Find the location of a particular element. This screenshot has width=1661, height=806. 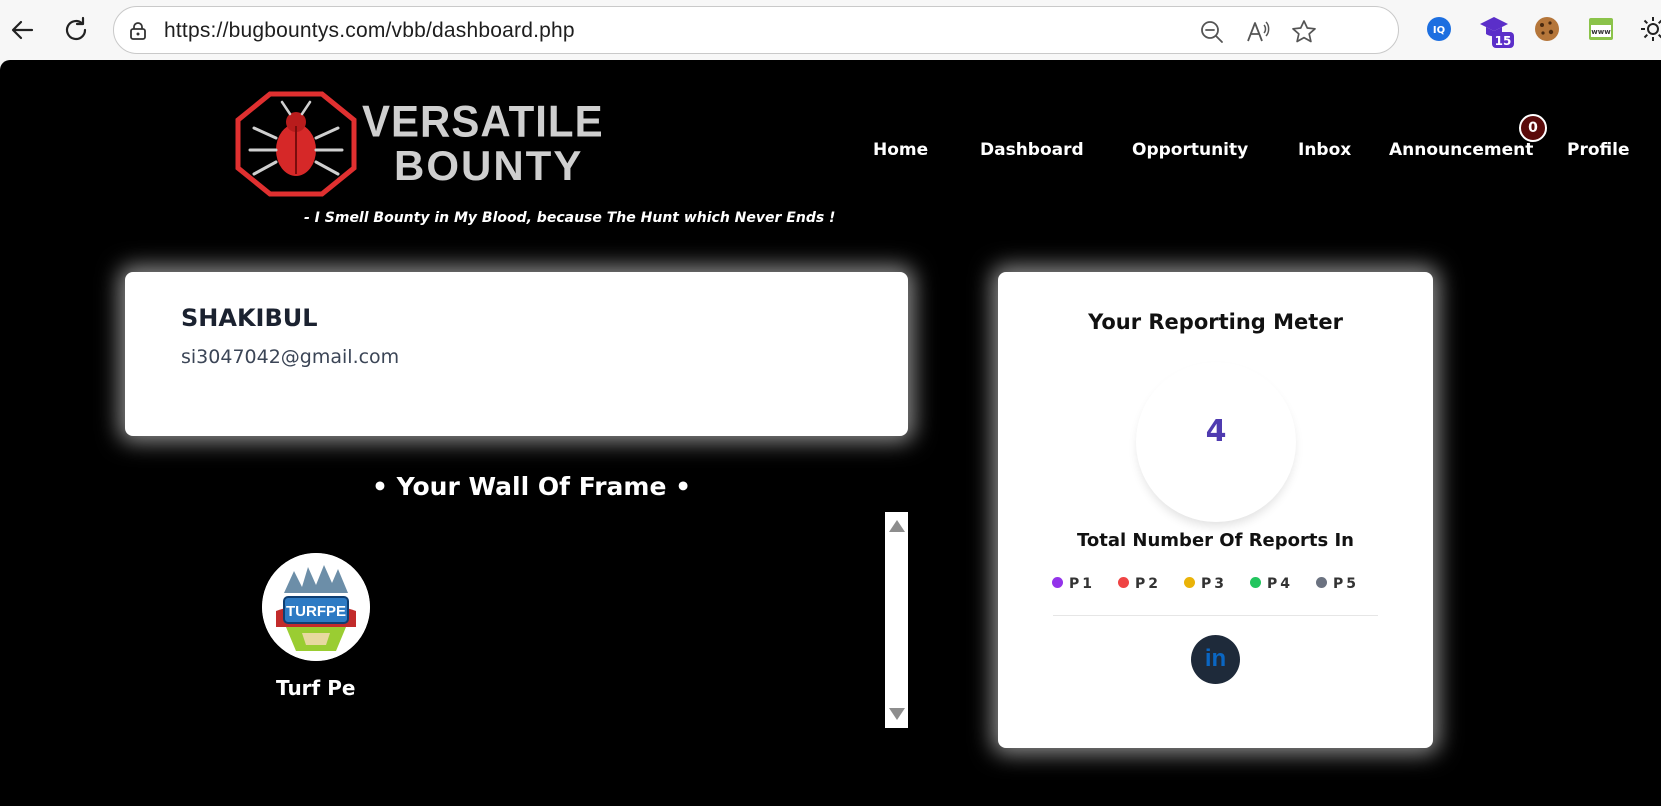

turfpe-logo-text: TURFPE is located at coordinates (316, 611).